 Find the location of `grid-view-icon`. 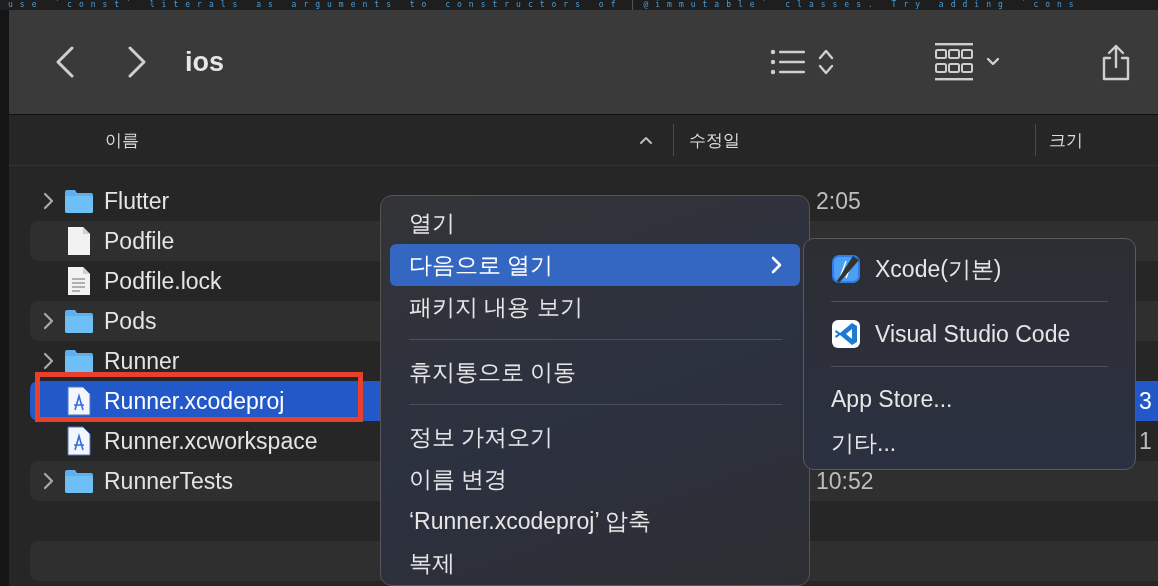

grid-view-icon is located at coordinates (954, 62).